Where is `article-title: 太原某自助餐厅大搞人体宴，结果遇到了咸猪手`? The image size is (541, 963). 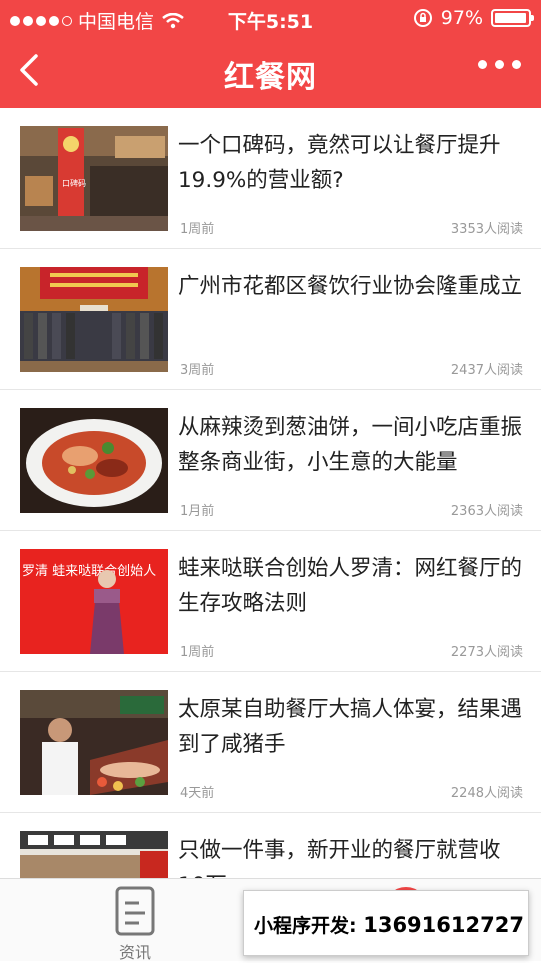 article-title: 太原某自助餐厅大搞人体宴，结果遇到了咸猪手 is located at coordinates (350, 727).